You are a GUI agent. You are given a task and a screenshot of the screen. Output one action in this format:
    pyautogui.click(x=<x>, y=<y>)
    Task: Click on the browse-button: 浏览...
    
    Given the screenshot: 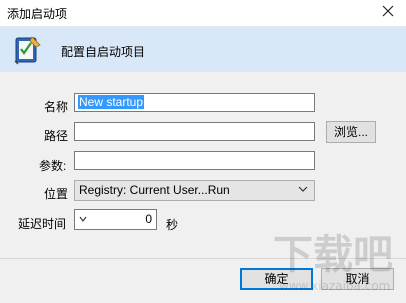 What is the action you would take?
    pyautogui.click(x=351, y=132)
    